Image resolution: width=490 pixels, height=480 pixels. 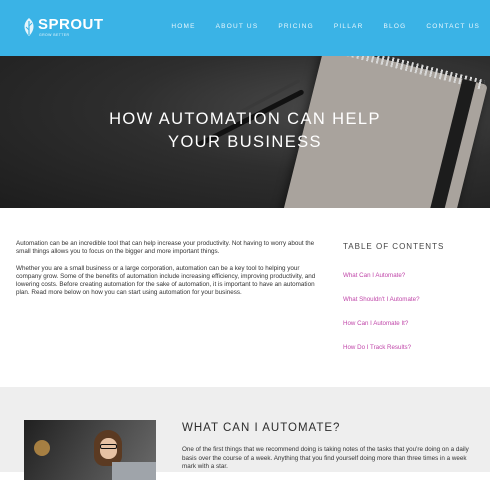 What do you see at coordinates (413, 276) in the screenshot?
I see `toc-link-what-can-i-automate: What Can I Automate?` at bounding box center [413, 276].